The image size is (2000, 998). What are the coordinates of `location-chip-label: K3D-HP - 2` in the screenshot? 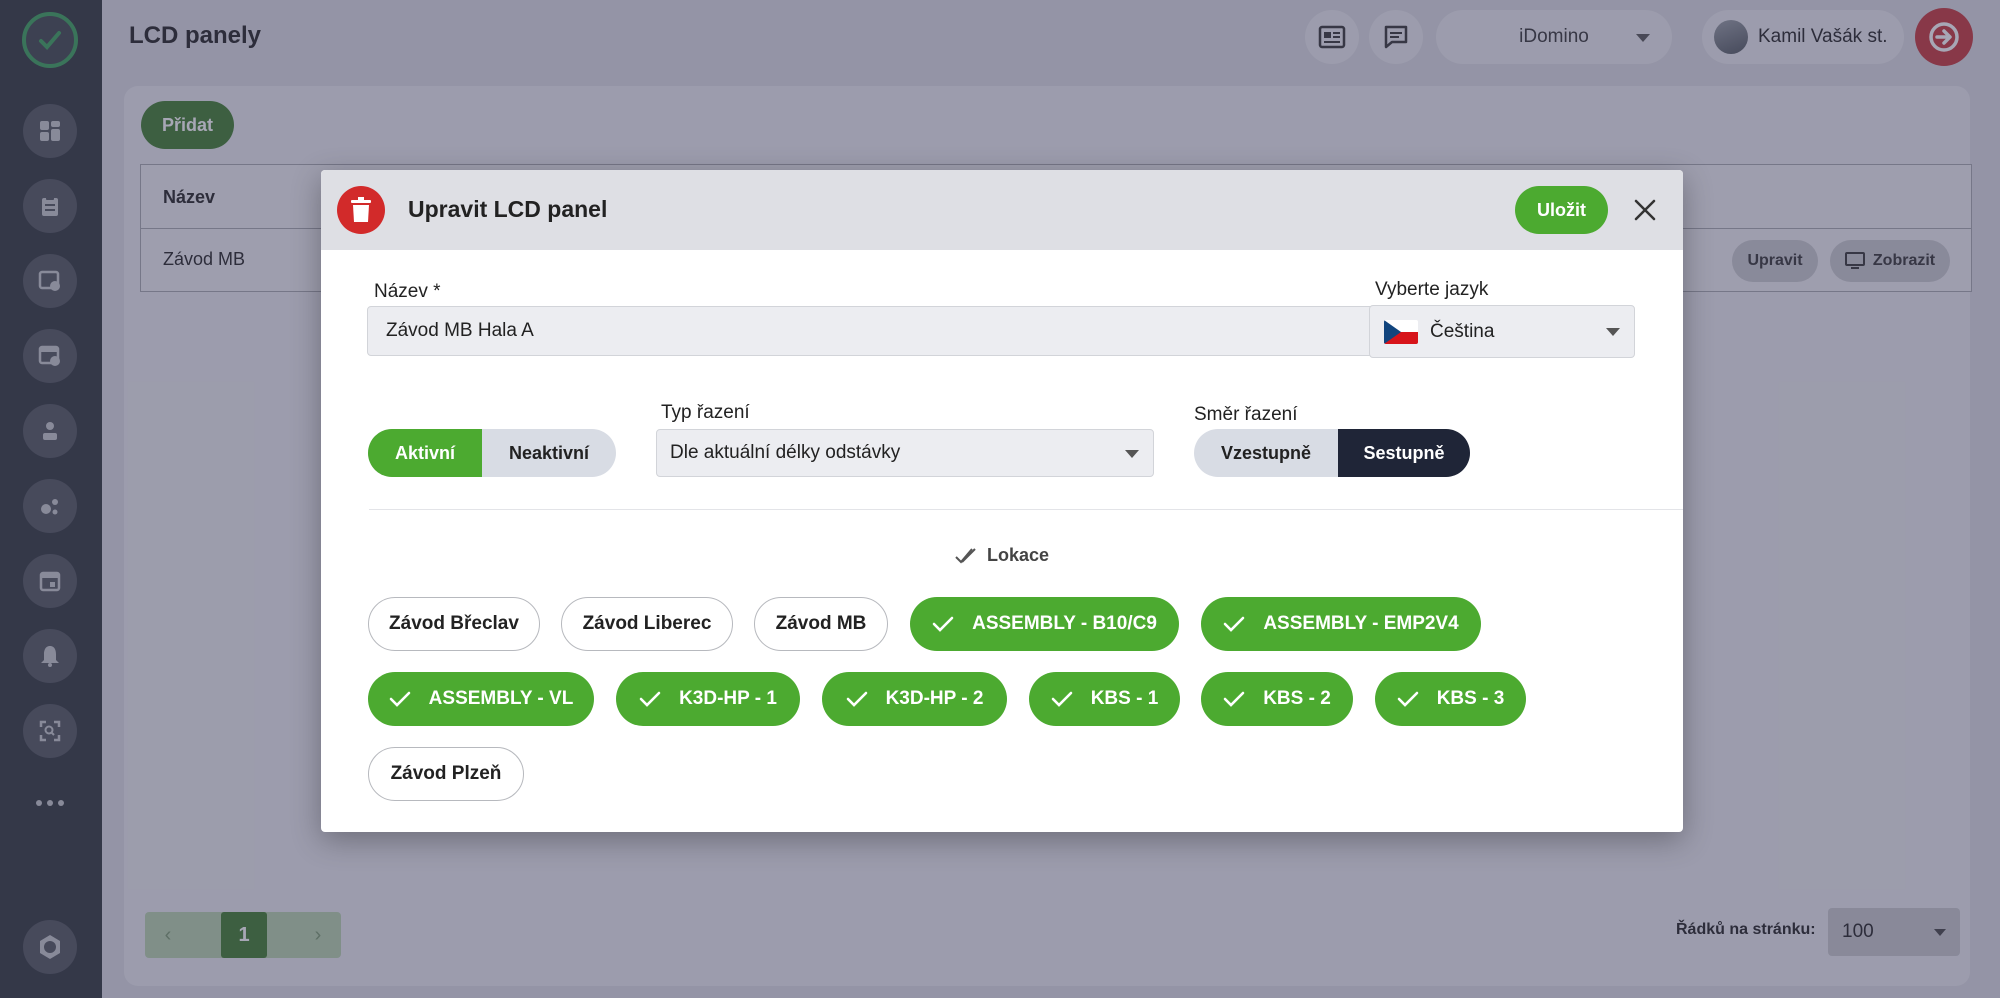 It's located at (934, 698).